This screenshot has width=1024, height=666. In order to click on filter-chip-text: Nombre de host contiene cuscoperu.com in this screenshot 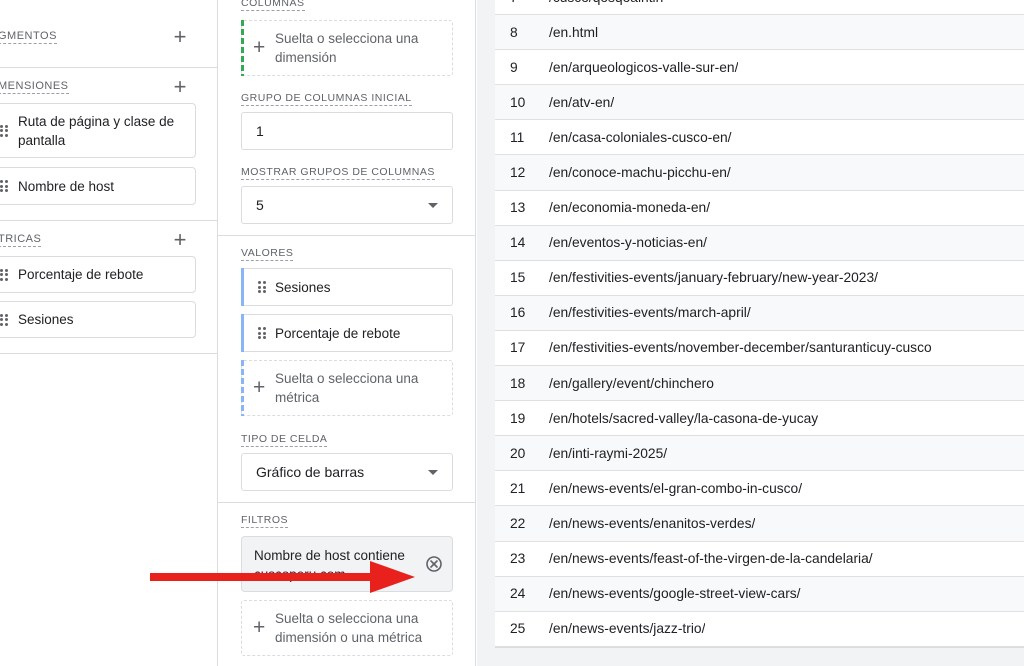, I will do `click(329, 565)`.